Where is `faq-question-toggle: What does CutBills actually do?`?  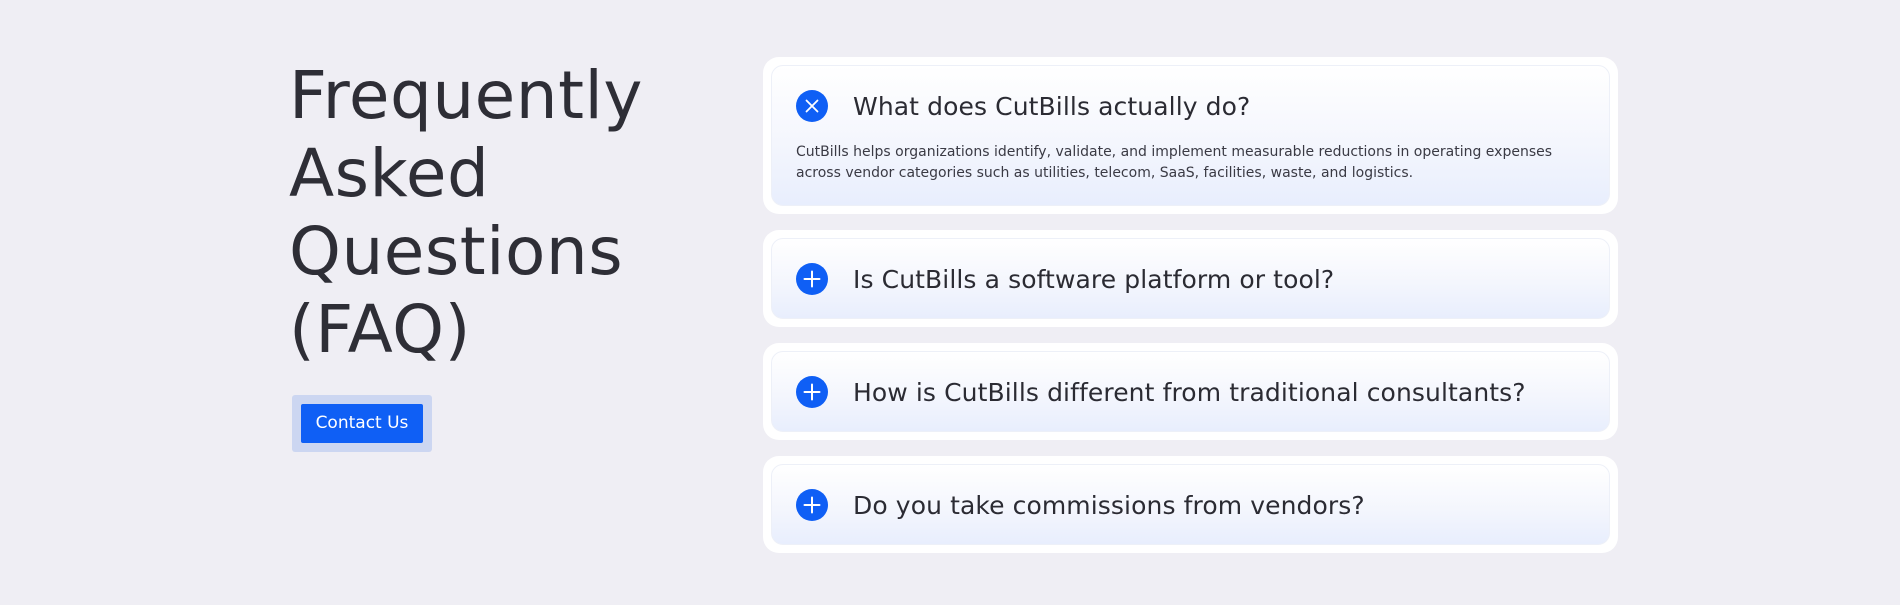
faq-question-toggle: What does CutBills actually do? is located at coordinates (1190, 106).